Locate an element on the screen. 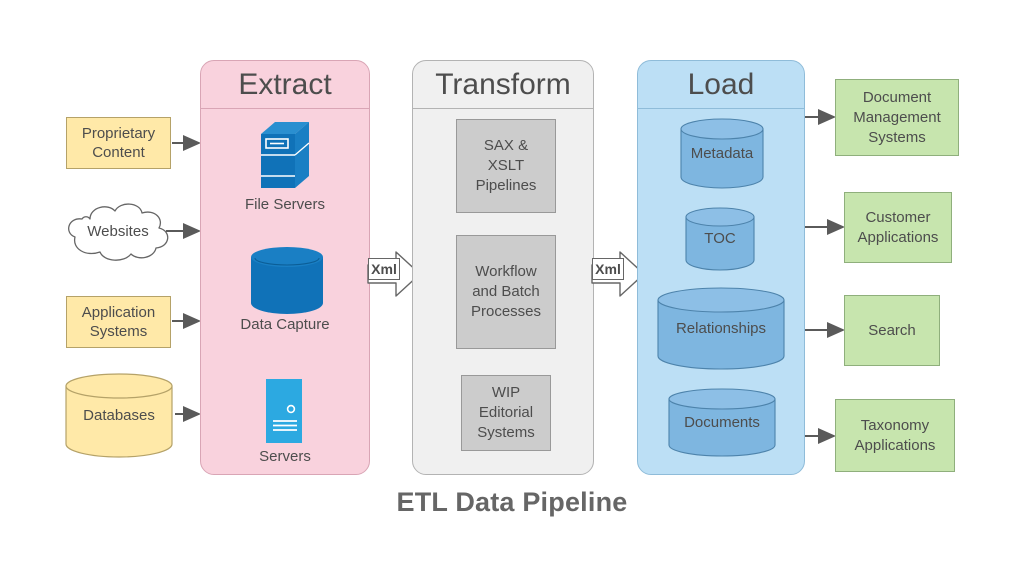 The height and width of the screenshot is (571, 1024). load-item-toc: TOC is located at coordinates (720, 239).